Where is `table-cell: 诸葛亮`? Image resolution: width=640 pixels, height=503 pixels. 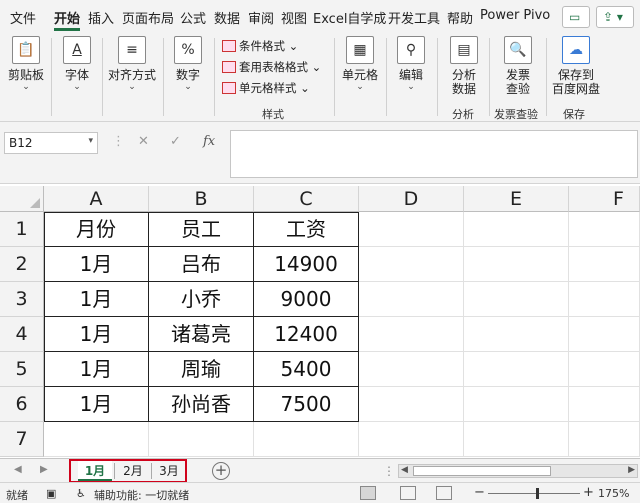
table-cell: 诸葛亮 is located at coordinates (201, 334).